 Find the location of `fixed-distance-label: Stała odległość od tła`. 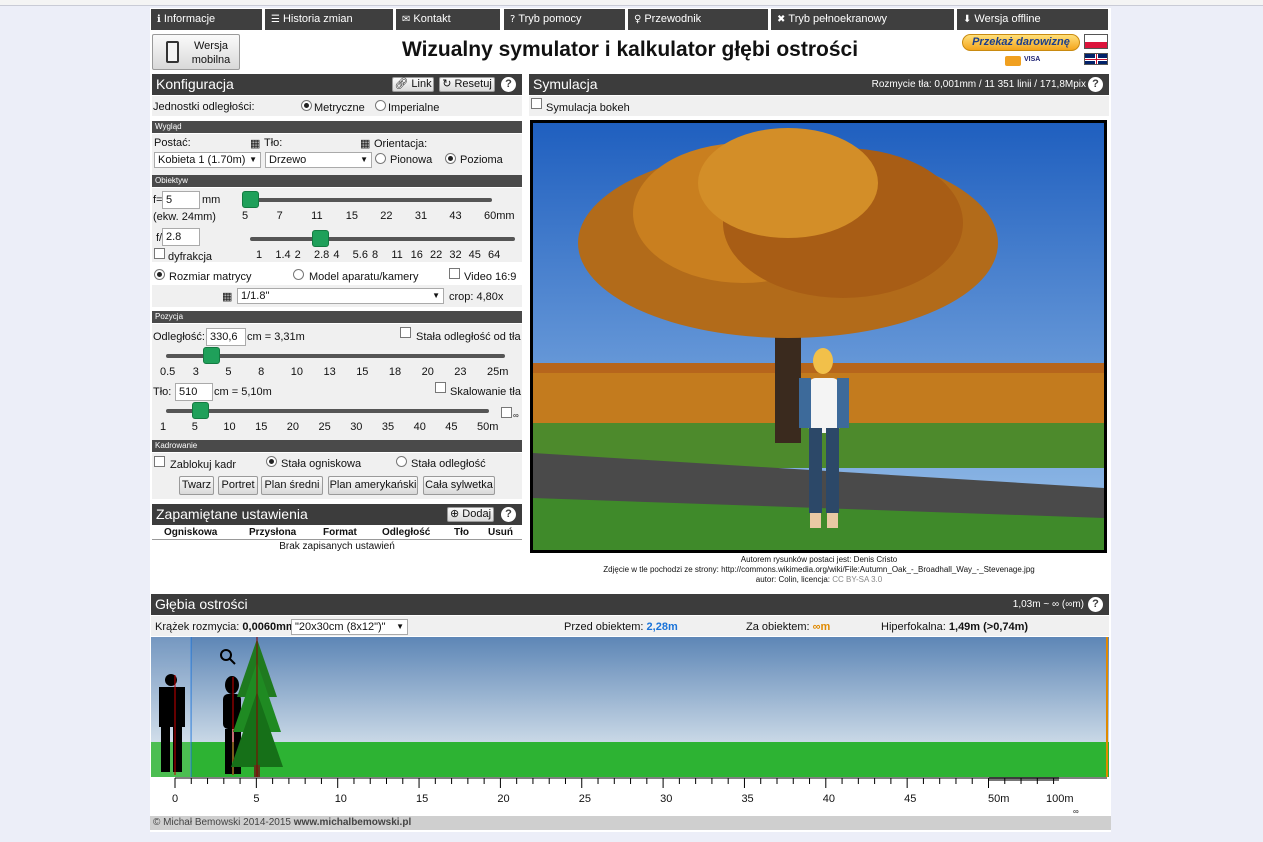

fixed-distance-label: Stała odległość od tła is located at coordinates (468, 337).